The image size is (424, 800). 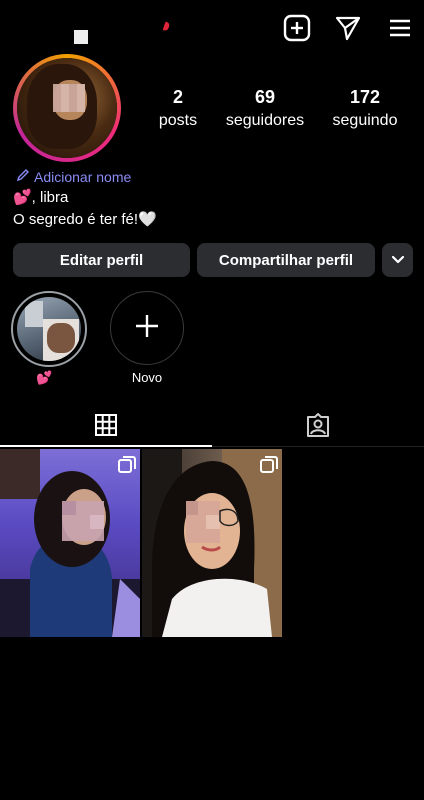 What do you see at coordinates (101, 260) in the screenshot?
I see `edit-profile-button: Editar perfil` at bounding box center [101, 260].